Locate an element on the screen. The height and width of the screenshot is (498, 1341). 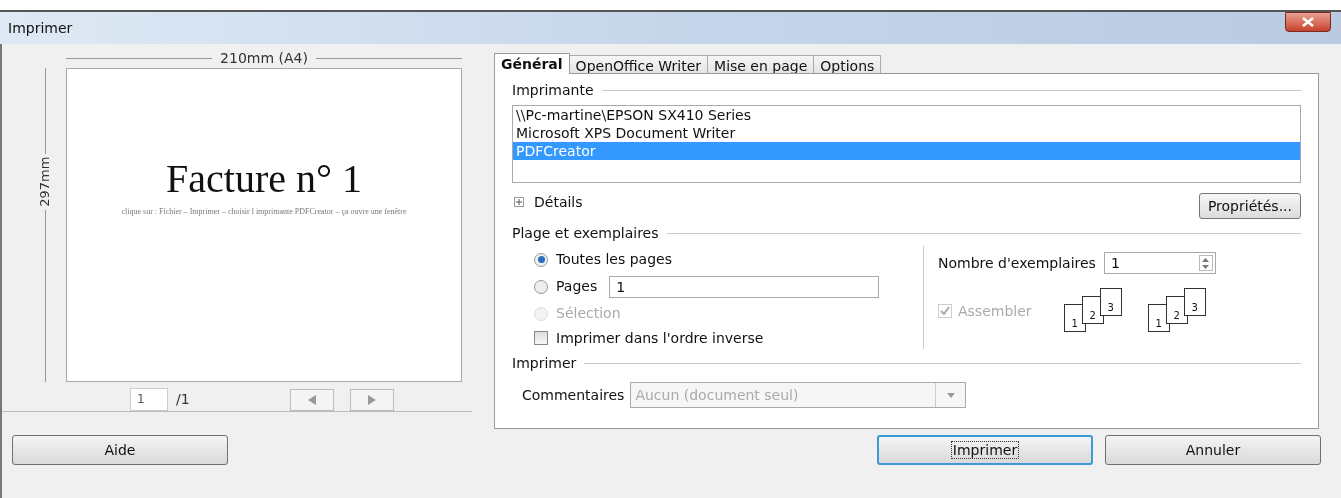
close-button is located at coordinates (1308, 22).